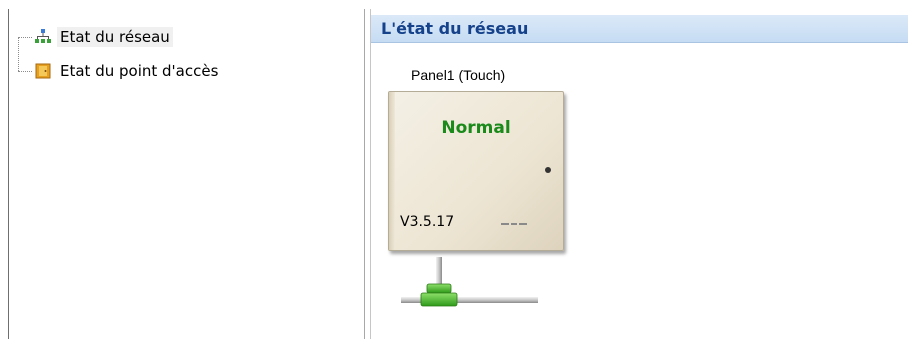  What do you see at coordinates (43, 71) in the screenshot?
I see `door-icon` at bounding box center [43, 71].